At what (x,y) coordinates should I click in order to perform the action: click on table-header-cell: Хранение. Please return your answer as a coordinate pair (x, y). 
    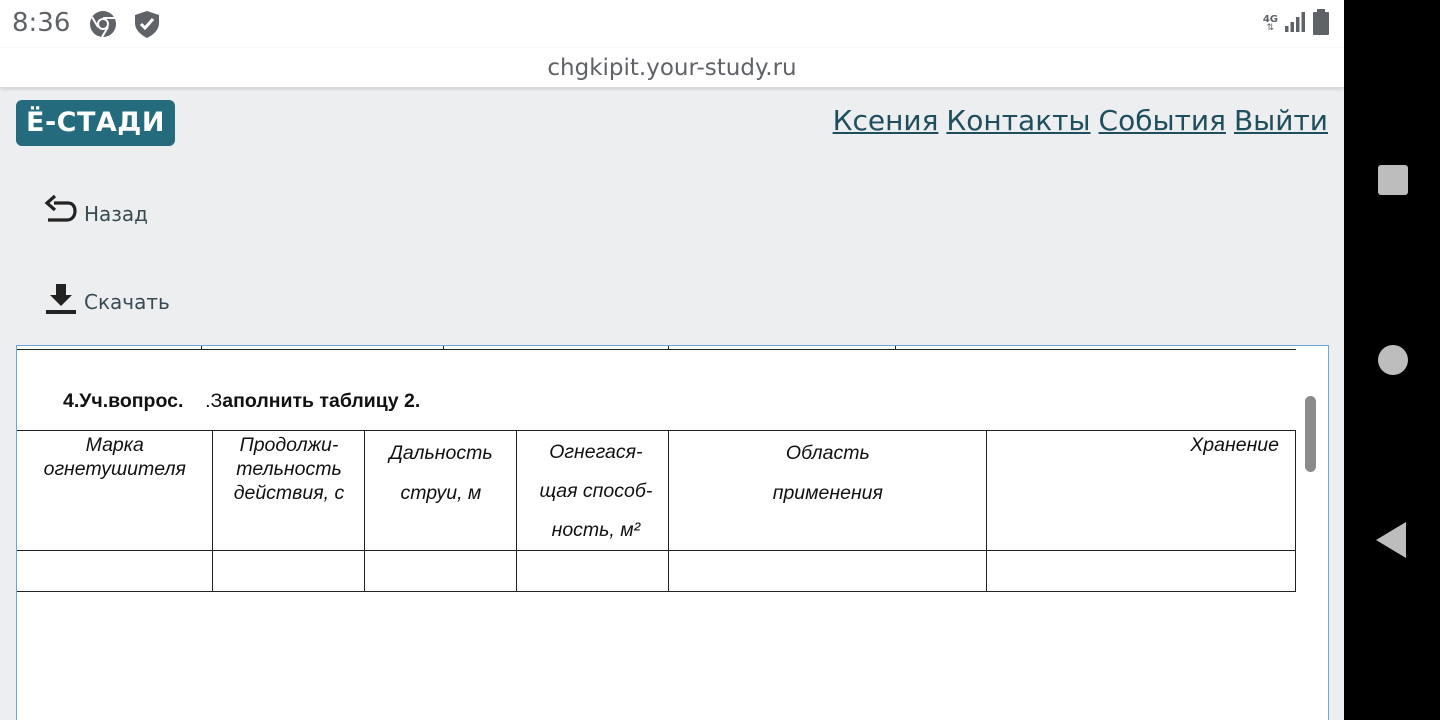
    Looking at the image, I should click on (1141, 490).